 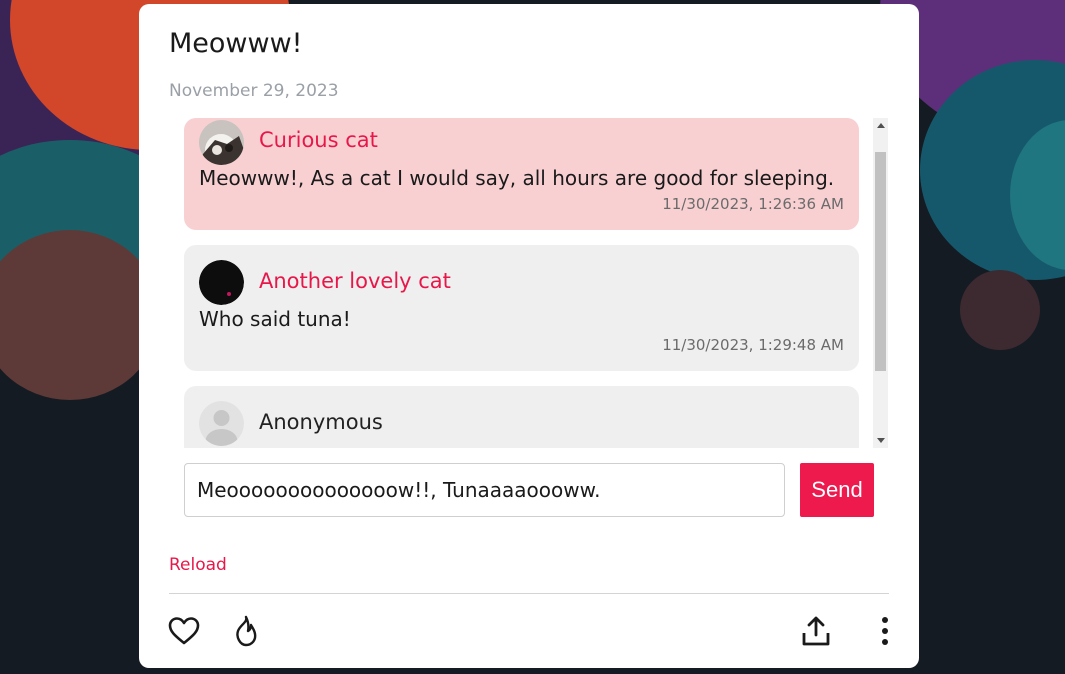 What do you see at coordinates (246, 631) in the screenshot?
I see `flame-icon` at bounding box center [246, 631].